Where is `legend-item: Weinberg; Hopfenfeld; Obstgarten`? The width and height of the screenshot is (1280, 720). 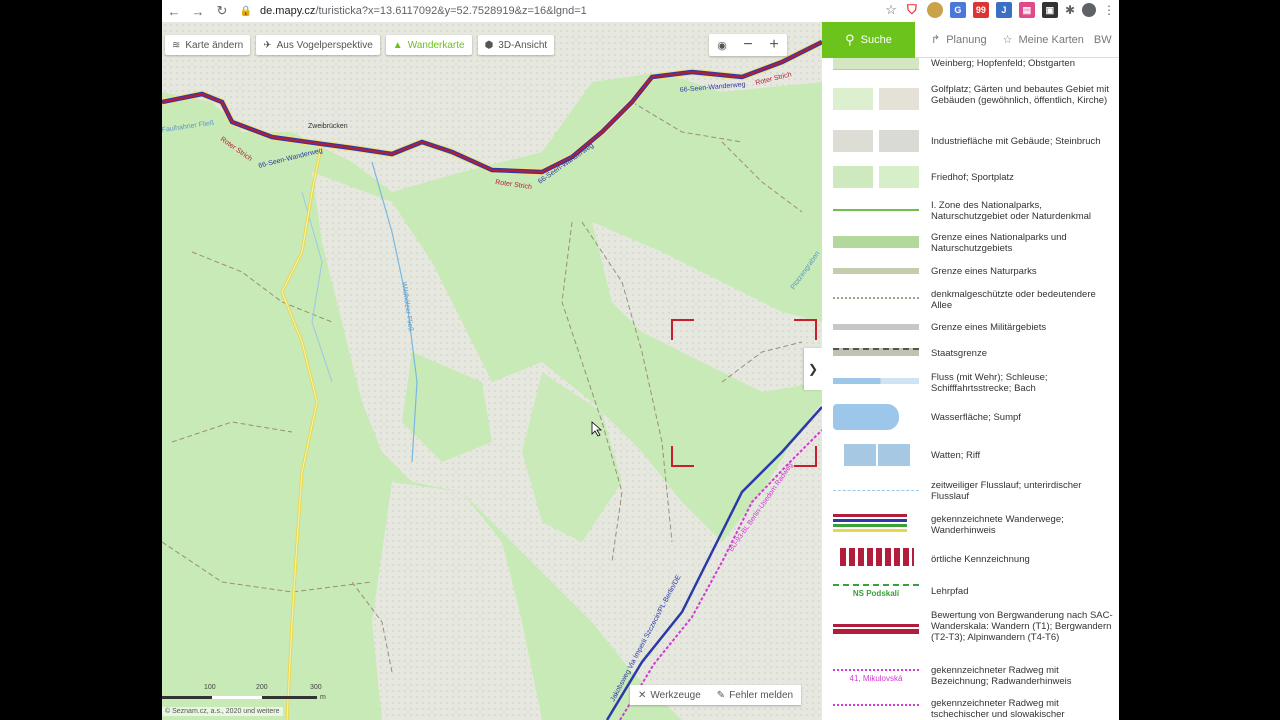 legend-item: Weinberg; Hopfenfeld; Obstgarten is located at coordinates (970, 65).